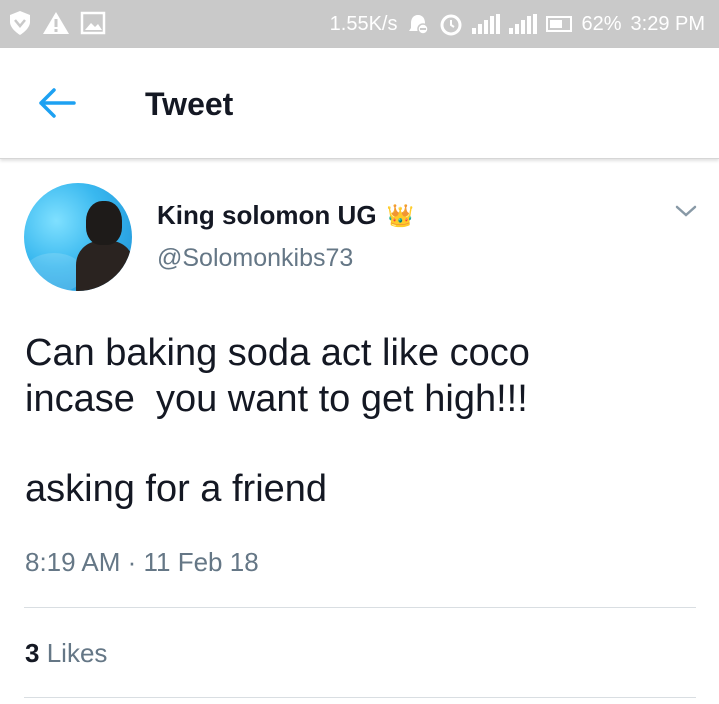 This screenshot has height=704, width=719. I want to click on status-bar: 1.55K/s 62% 3:29 PM, so click(359, 24).